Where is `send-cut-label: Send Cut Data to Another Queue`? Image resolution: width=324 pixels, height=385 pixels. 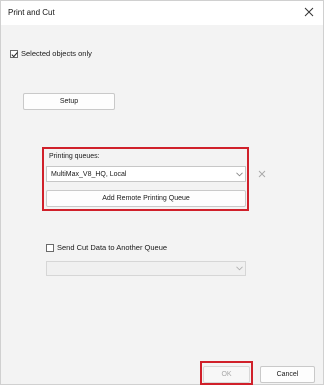
send-cut-label: Send Cut Data to Another Queue is located at coordinates (112, 247).